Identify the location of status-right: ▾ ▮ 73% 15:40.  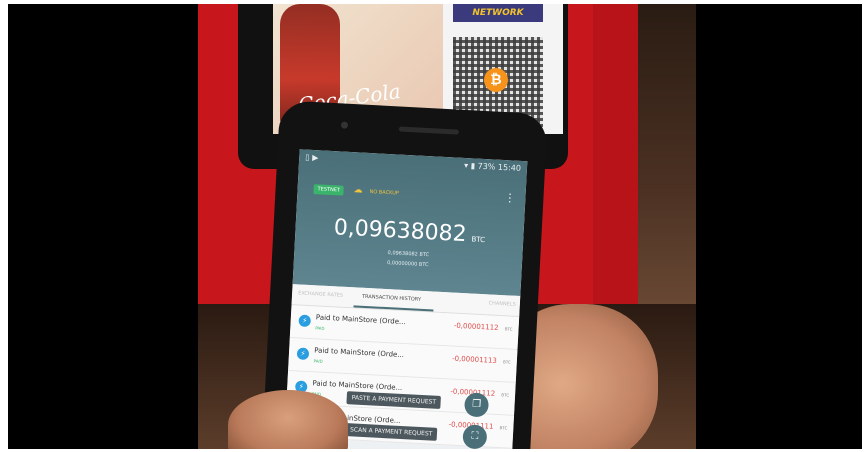
(492, 167).